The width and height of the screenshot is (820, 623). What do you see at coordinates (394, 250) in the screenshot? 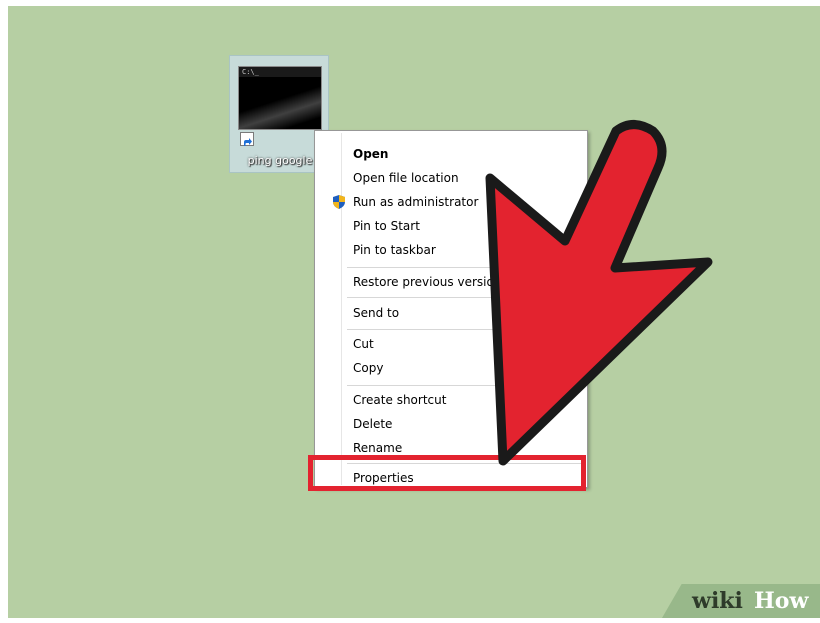
I see `menu-item-label: Pin to taskbar` at bounding box center [394, 250].